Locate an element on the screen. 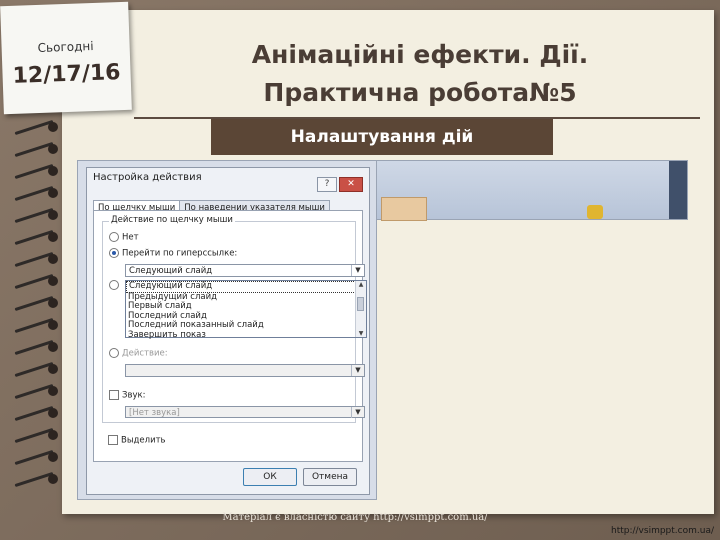 This screenshot has width=720, height=540. list-item: Завершить показ is located at coordinates (246, 335).